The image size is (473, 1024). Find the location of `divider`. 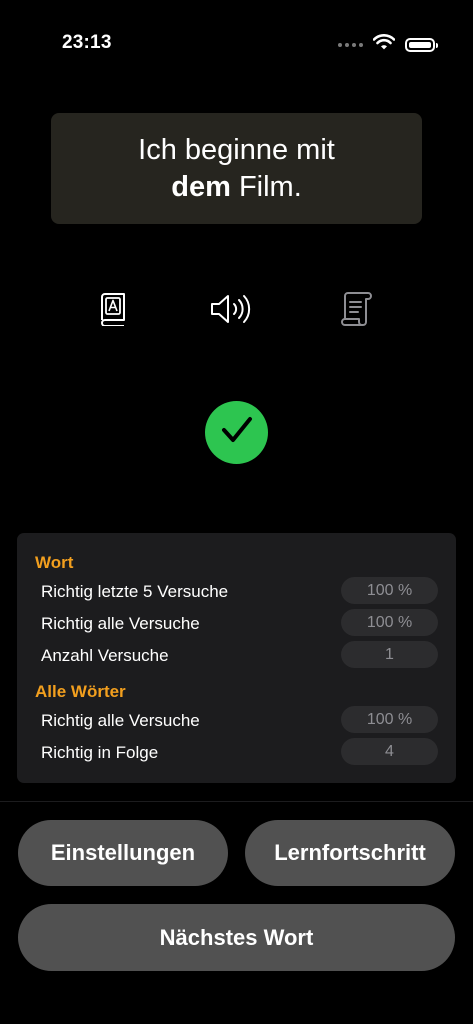

divider is located at coordinates (236, 801).